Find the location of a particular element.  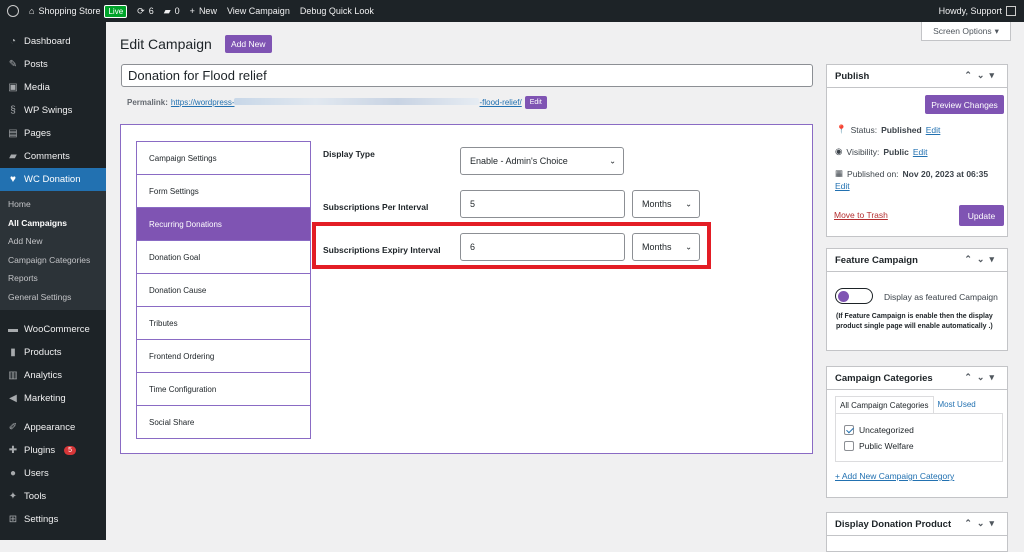

tab-most-used: Most Used is located at coordinates (957, 405).